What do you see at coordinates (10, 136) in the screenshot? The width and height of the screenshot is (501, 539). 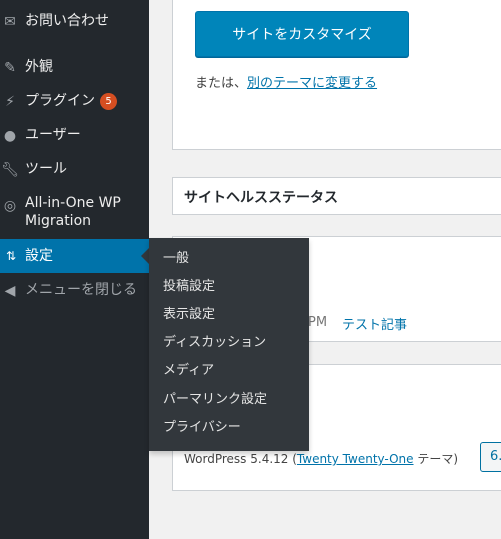 I see `user-icon: ●` at bounding box center [10, 136].